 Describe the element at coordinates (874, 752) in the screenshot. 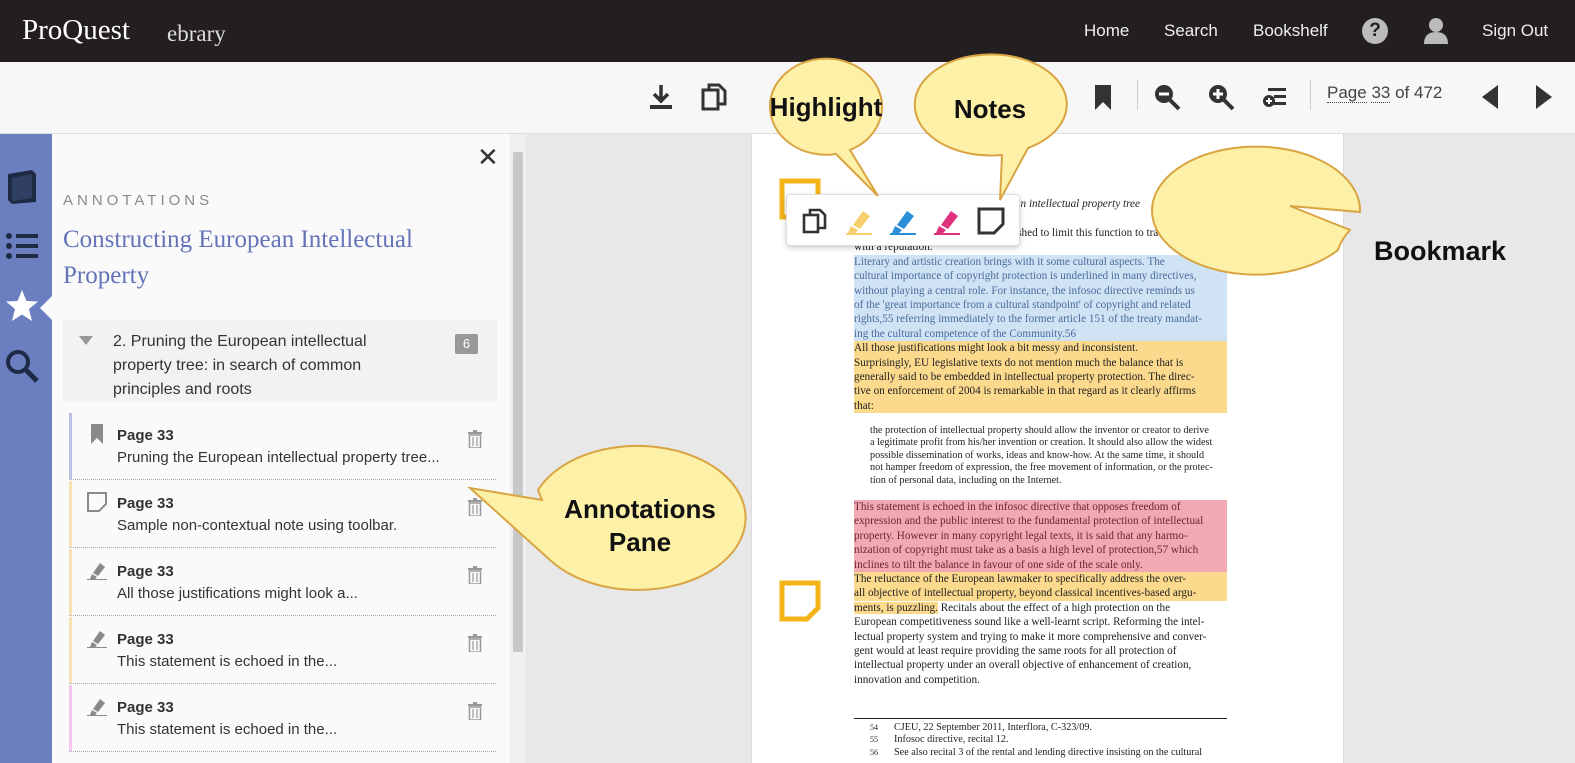

I see `footnote-number: 56` at that location.